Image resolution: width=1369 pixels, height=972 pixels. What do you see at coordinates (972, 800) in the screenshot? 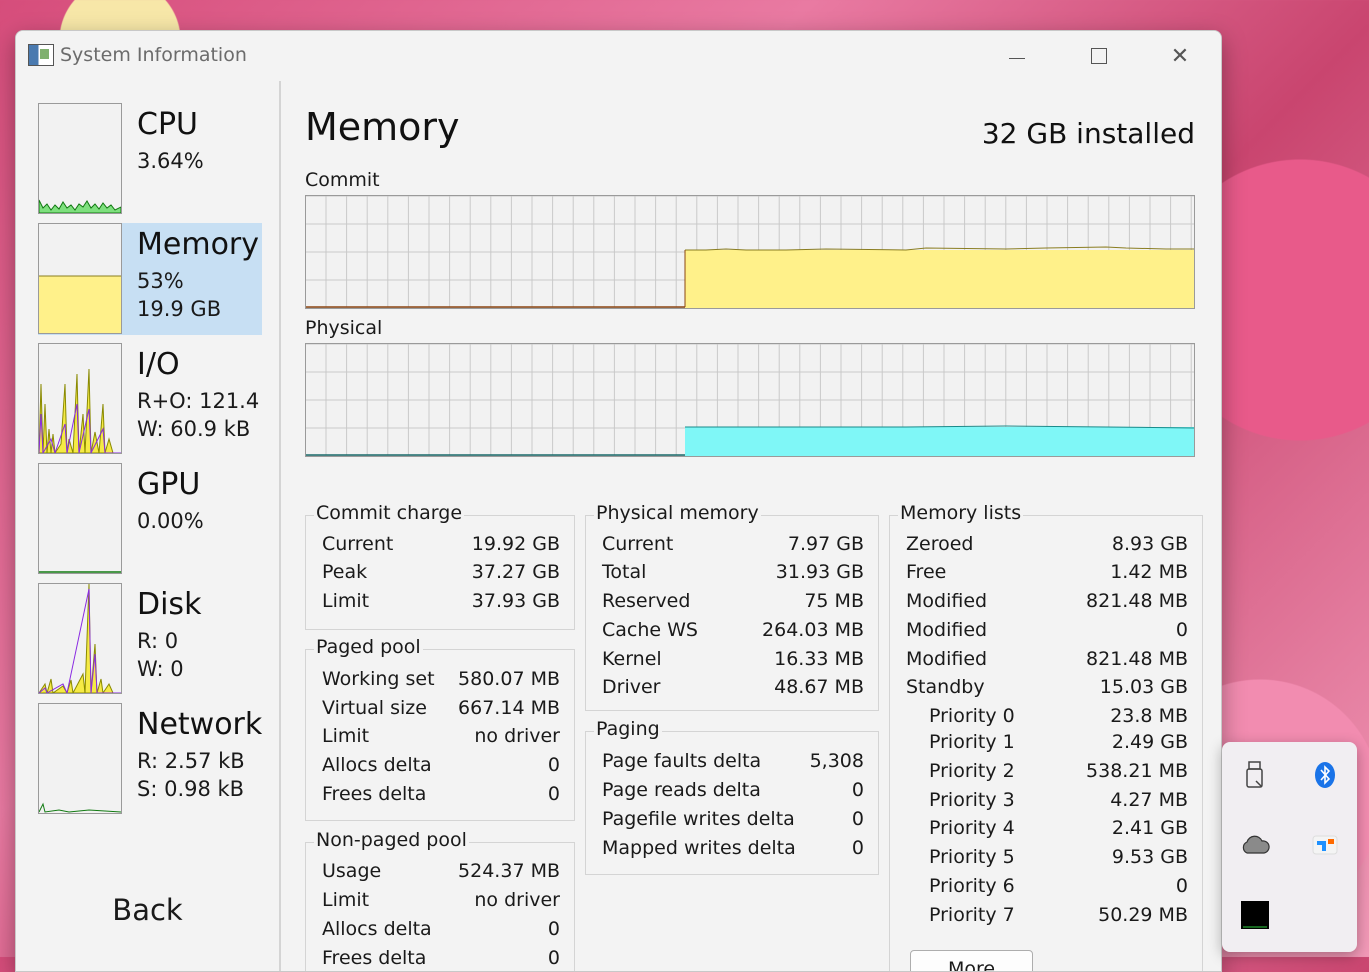
I see `row-key: Priority 3` at bounding box center [972, 800].